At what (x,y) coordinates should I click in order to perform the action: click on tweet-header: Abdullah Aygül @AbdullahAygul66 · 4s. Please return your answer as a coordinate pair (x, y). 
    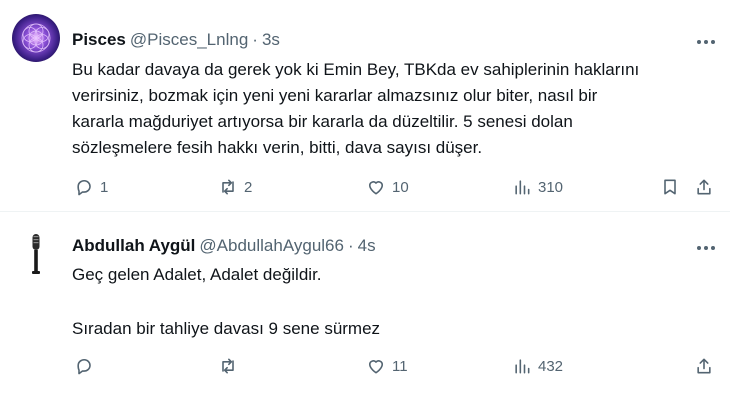
    Looking at the image, I should click on (224, 246).